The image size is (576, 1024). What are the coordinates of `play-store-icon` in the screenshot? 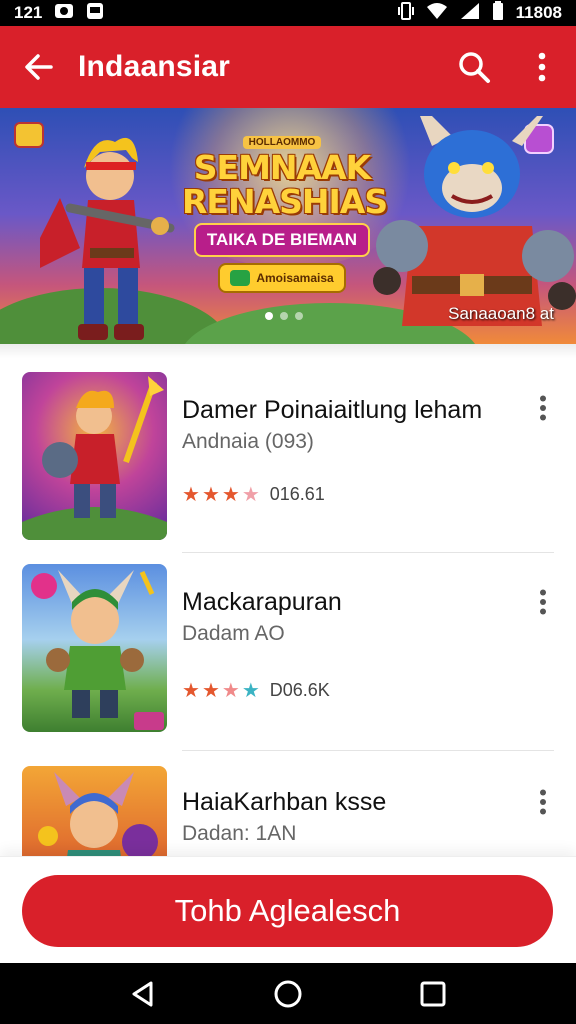 It's located at (240, 278).